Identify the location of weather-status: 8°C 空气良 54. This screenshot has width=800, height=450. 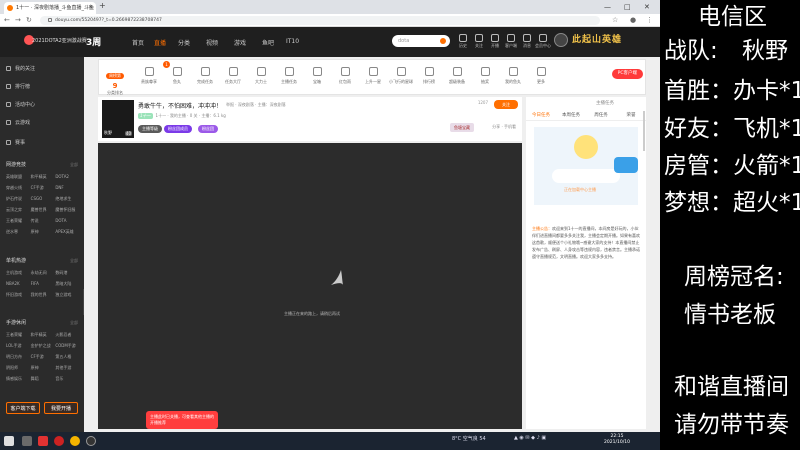
(469, 438).